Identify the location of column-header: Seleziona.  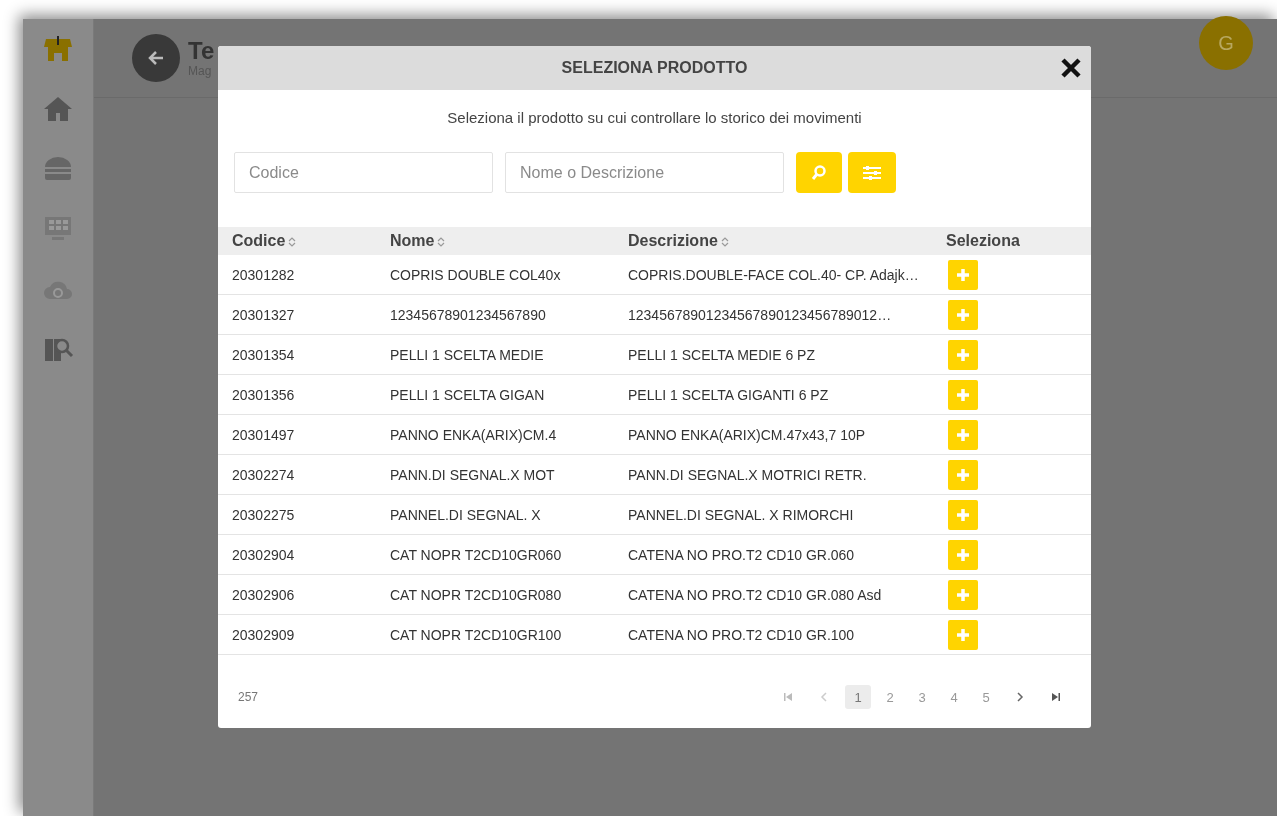
(1018, 241).